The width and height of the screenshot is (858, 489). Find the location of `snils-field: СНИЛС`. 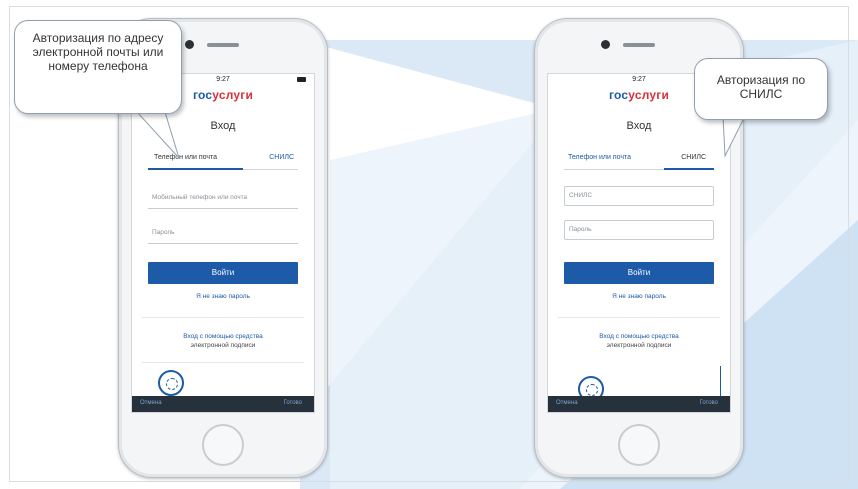

snils-field: СНИЛС is located at coordinates (639, 196).